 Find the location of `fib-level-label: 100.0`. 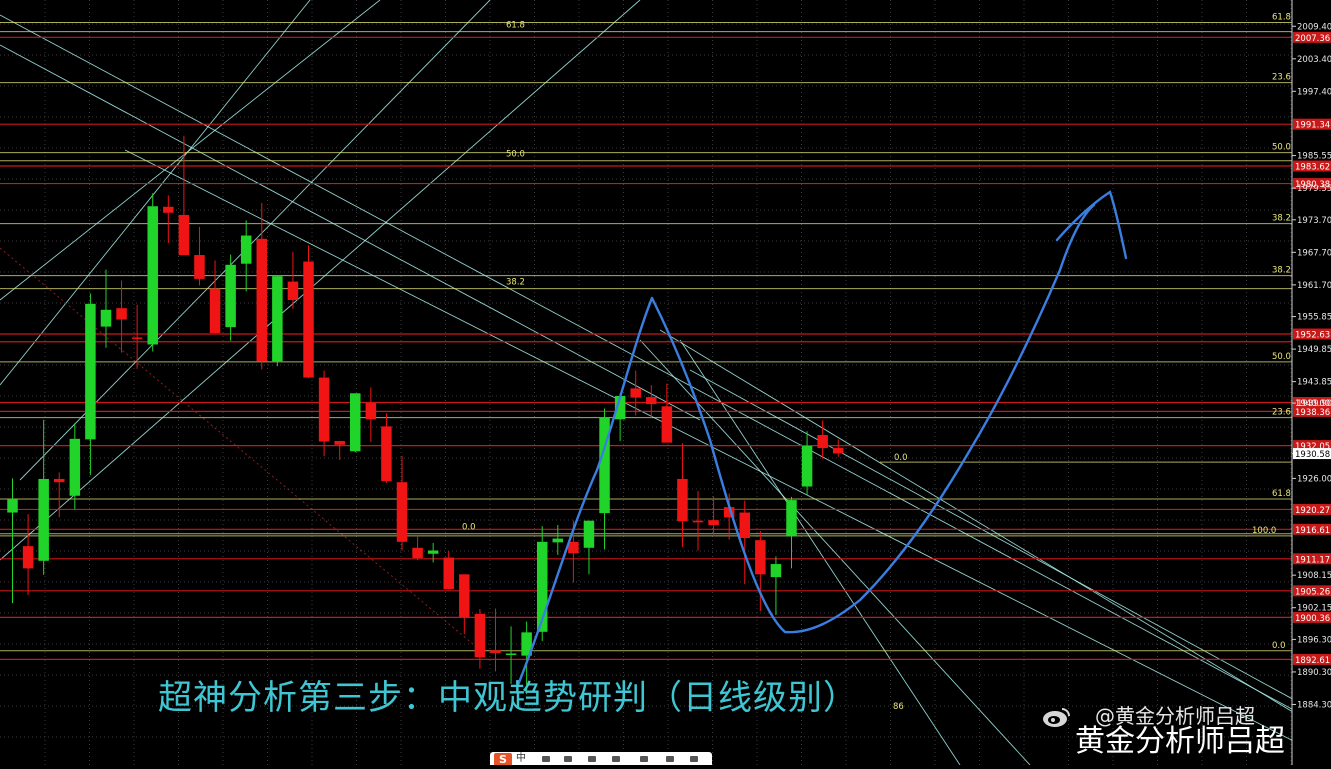

fib-level-label: 100.0 is located at coordinates (1264, 531).